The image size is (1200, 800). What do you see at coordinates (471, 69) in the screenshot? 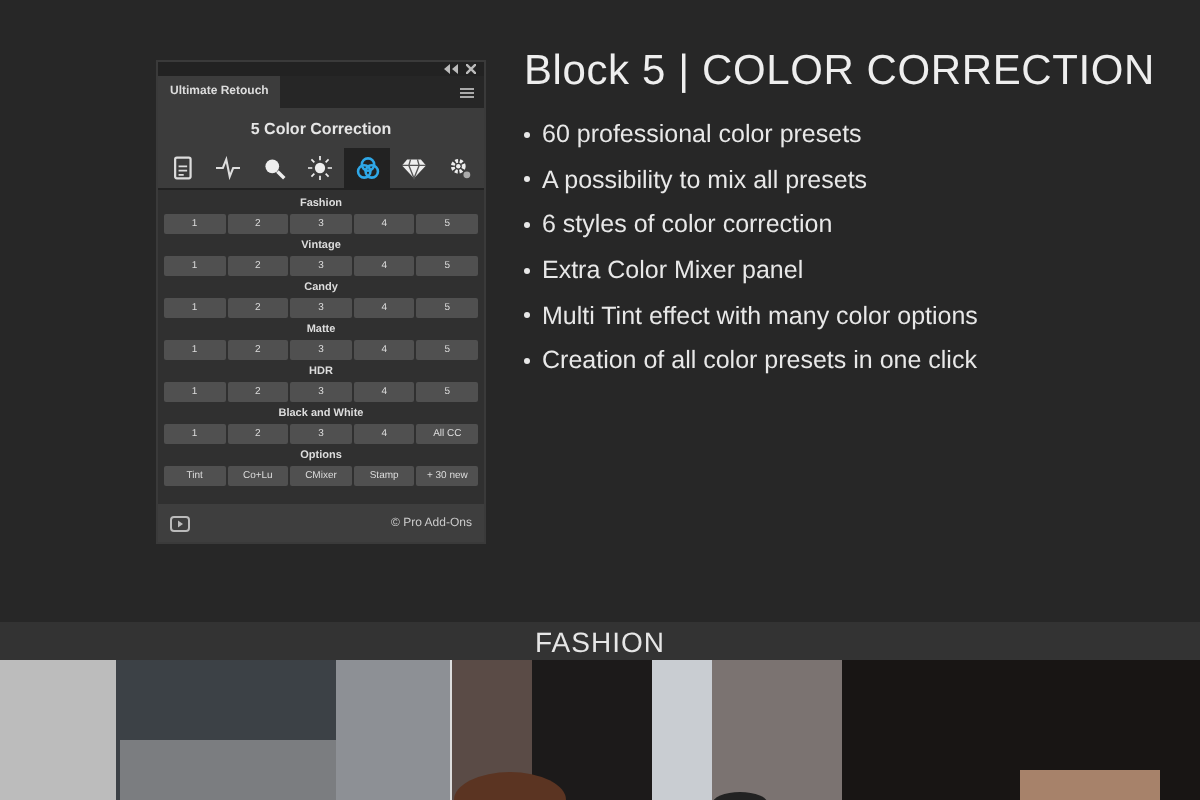
I see `close-icon` at bounding box center [471, 69].